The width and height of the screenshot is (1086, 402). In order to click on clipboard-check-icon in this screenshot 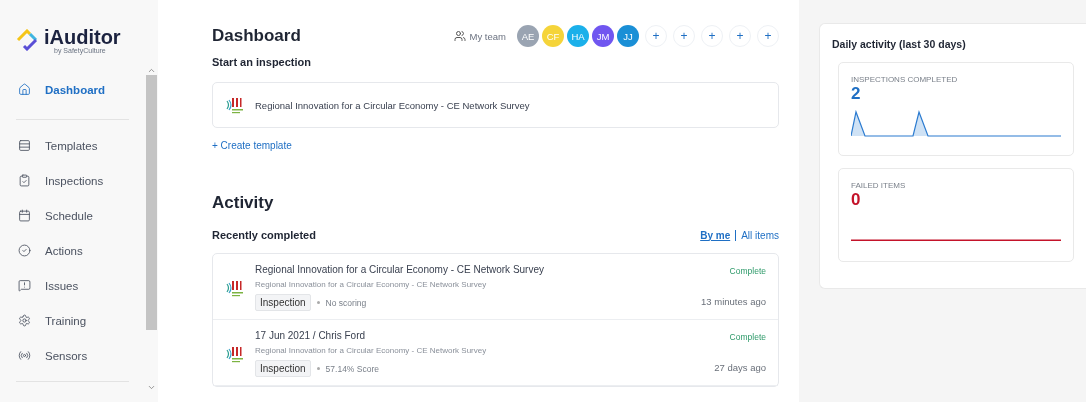, I will do `click(24, 180)`.